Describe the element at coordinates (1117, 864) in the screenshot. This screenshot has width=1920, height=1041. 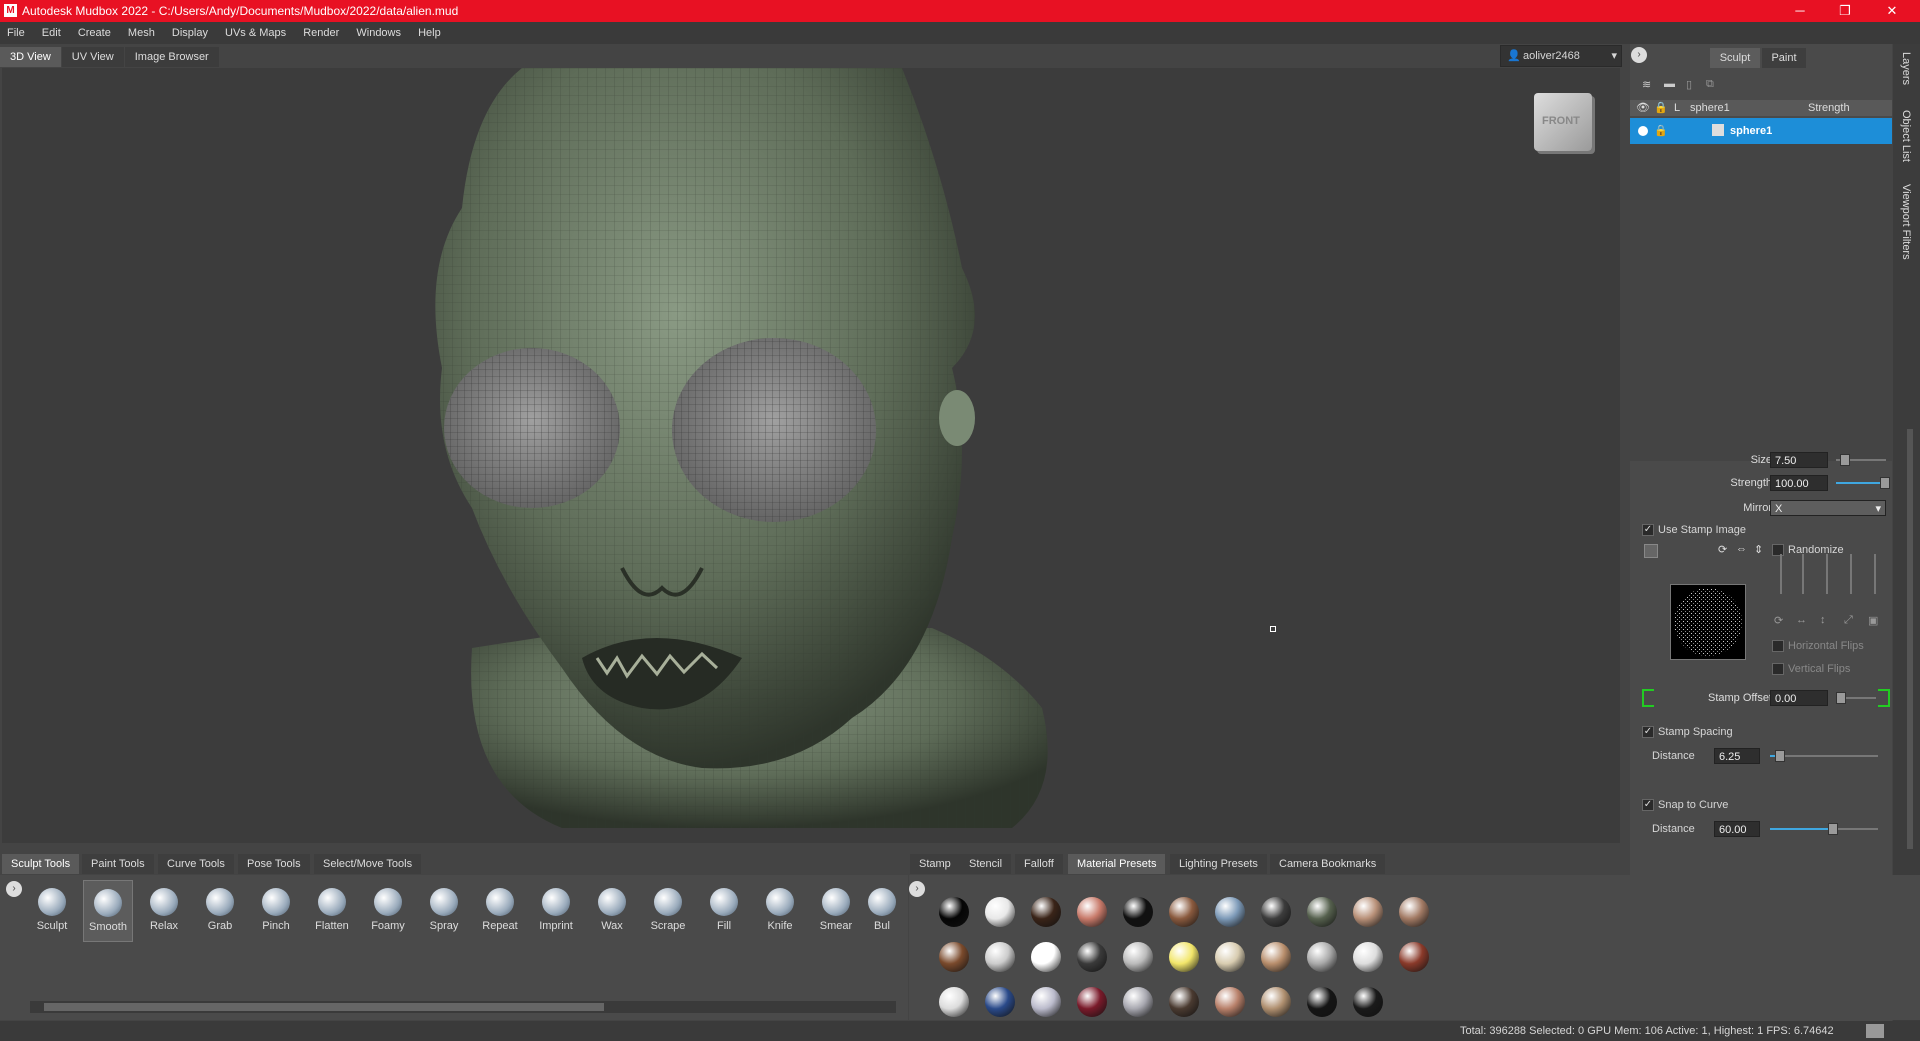
I see `tab-material-presets: Material Presets` at that location.